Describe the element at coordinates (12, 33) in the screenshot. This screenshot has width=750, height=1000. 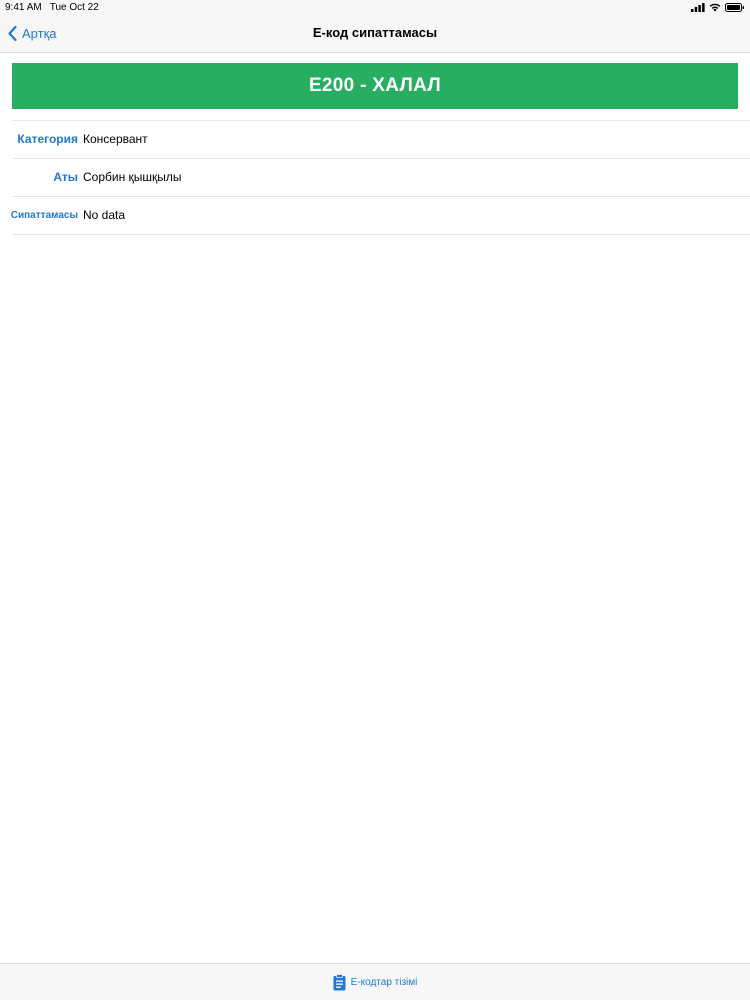
I see `chevron-left-icon` at that location.